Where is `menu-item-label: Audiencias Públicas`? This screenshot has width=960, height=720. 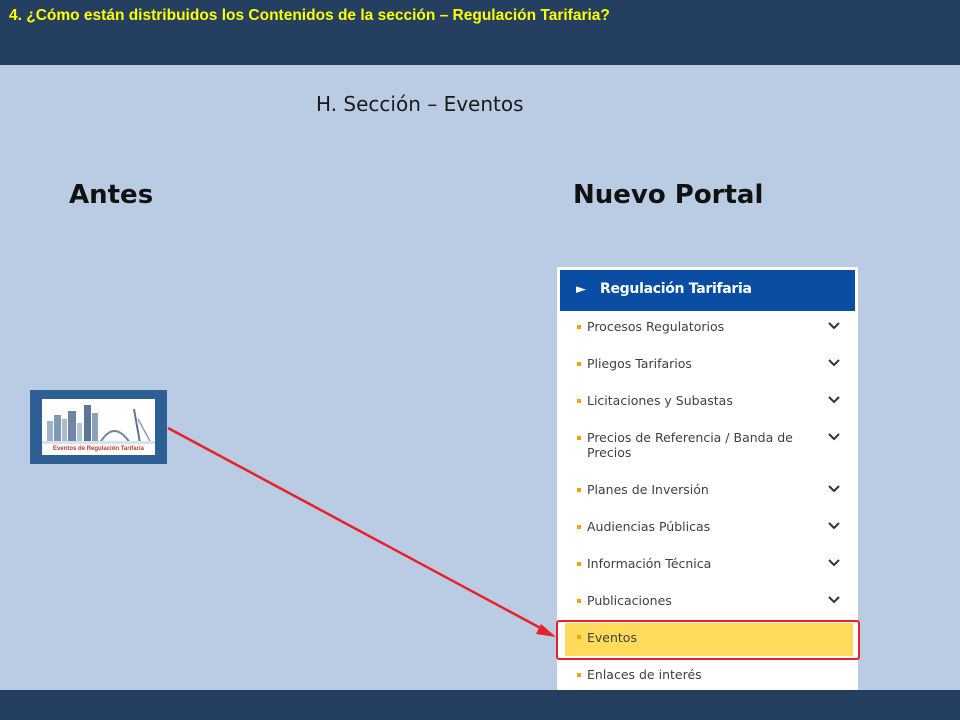 menu-item-label: Audiencias Públicas is located at coordinates (649, 526).